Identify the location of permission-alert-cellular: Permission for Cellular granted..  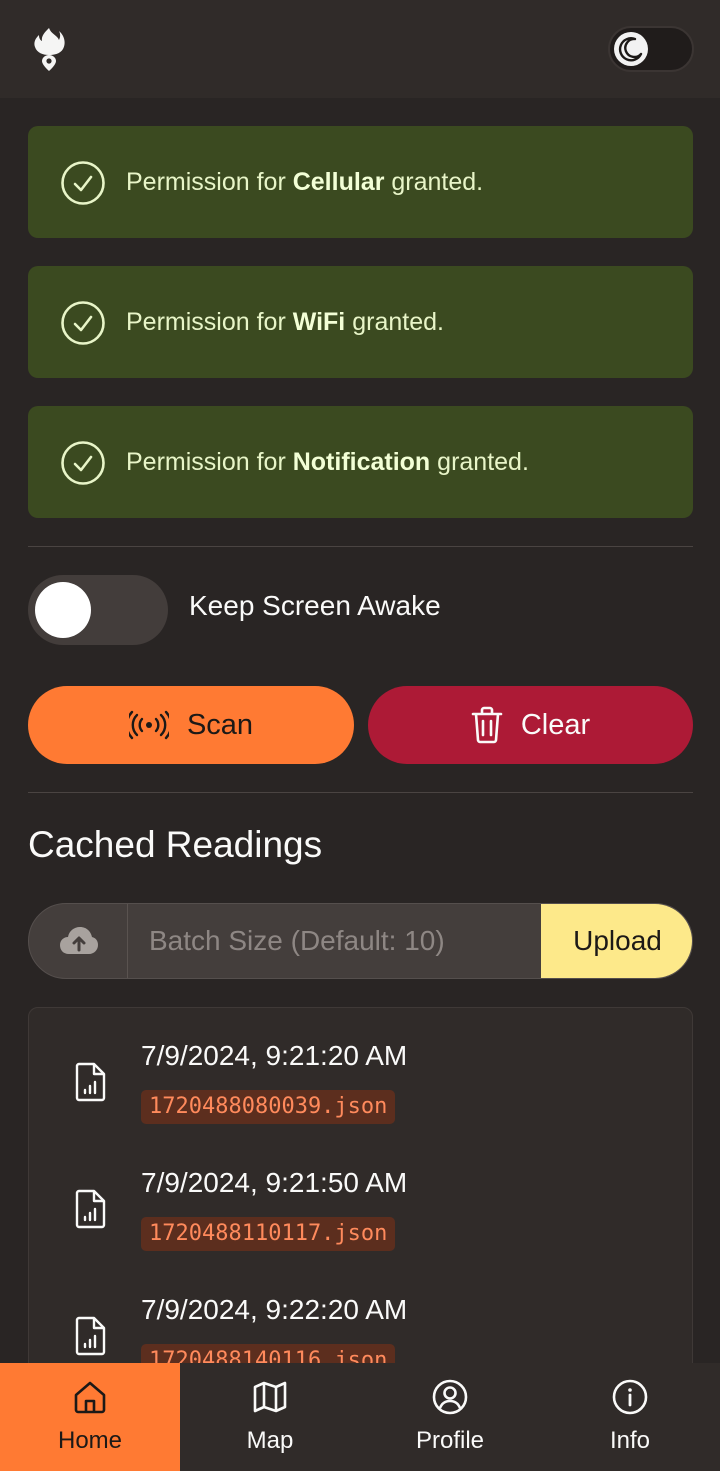
(360, 182).